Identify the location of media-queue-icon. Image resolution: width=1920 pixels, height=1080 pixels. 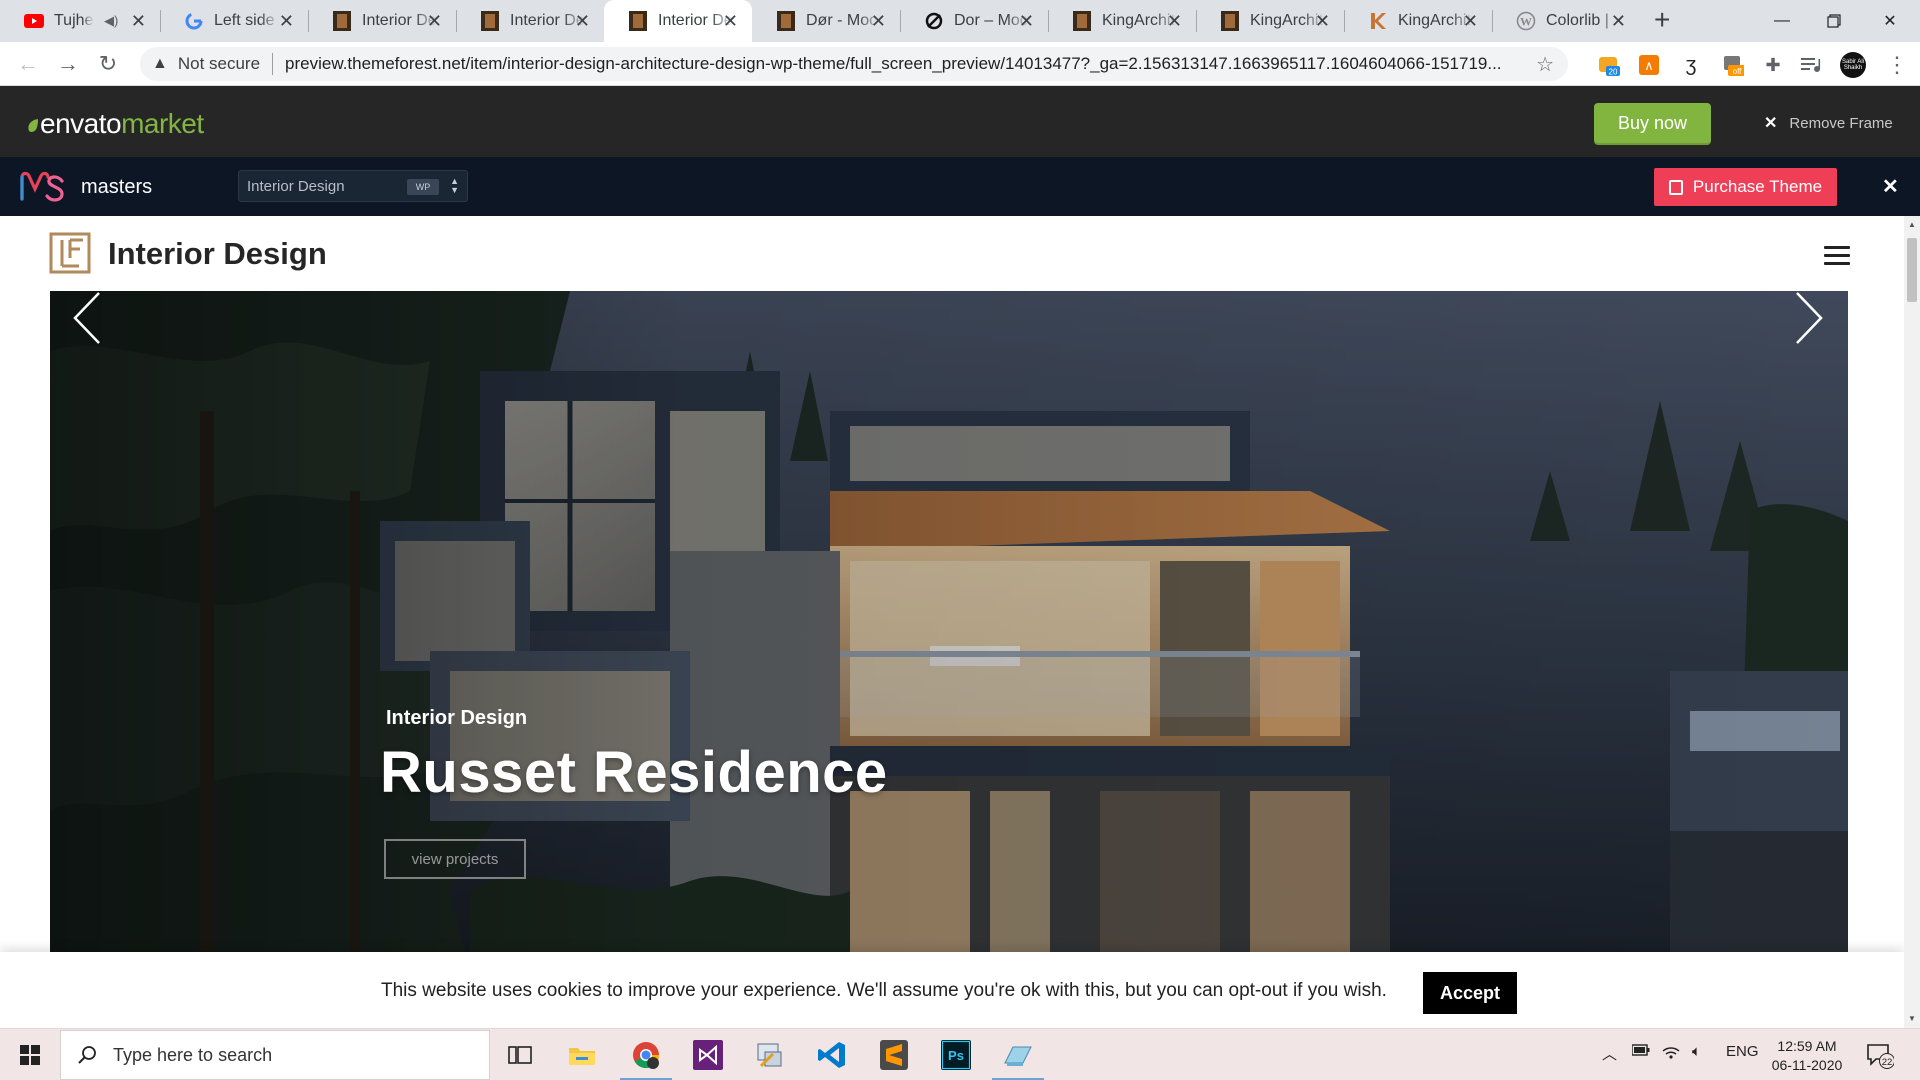
(1811, 65).